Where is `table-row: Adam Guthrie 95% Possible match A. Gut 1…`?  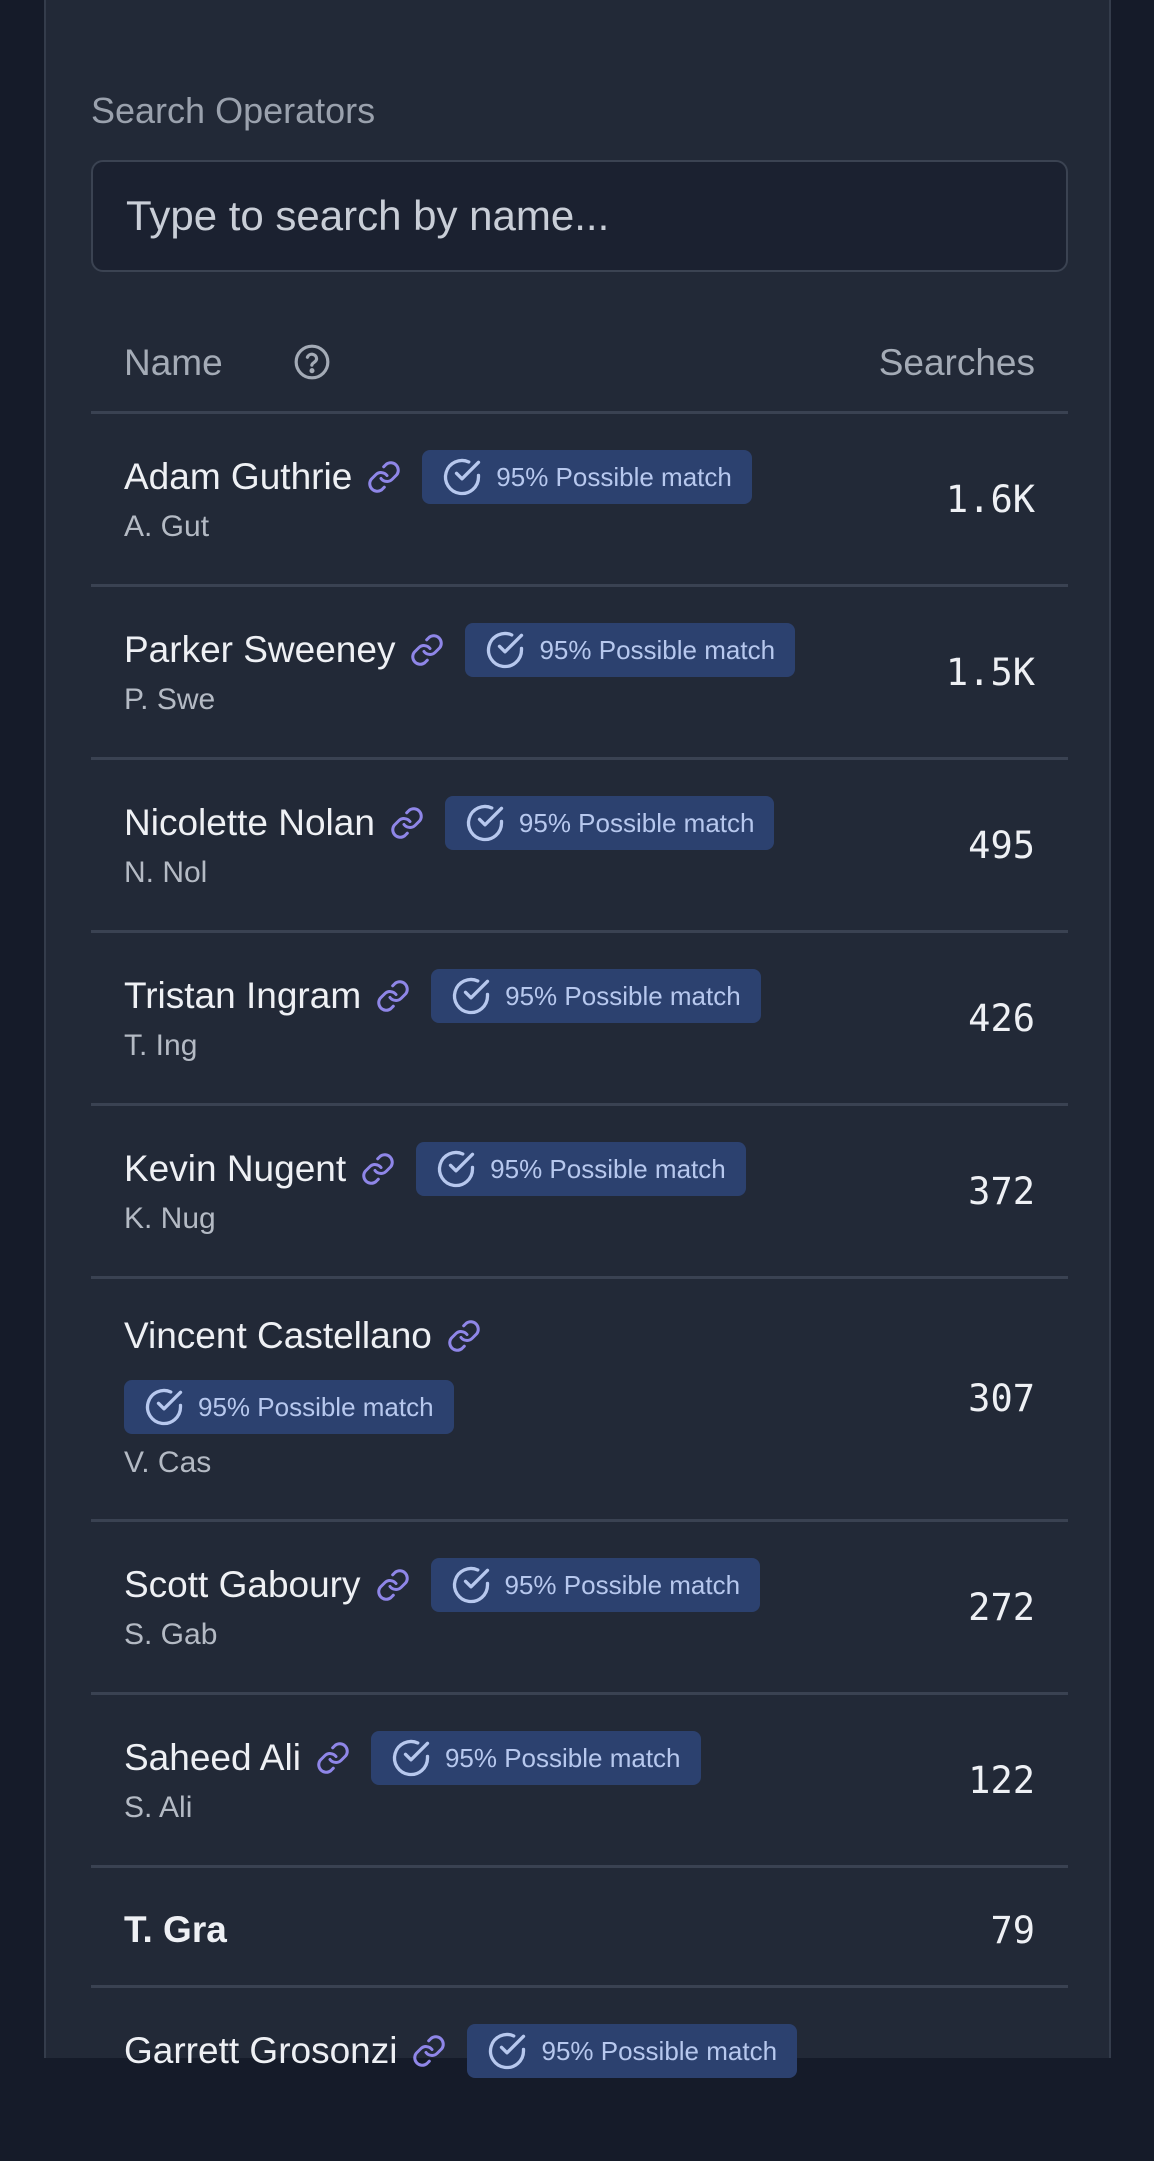
table-row: Adam Guthrie 95% Possible match A. Gut 1… is located at coordinates (579, 500).